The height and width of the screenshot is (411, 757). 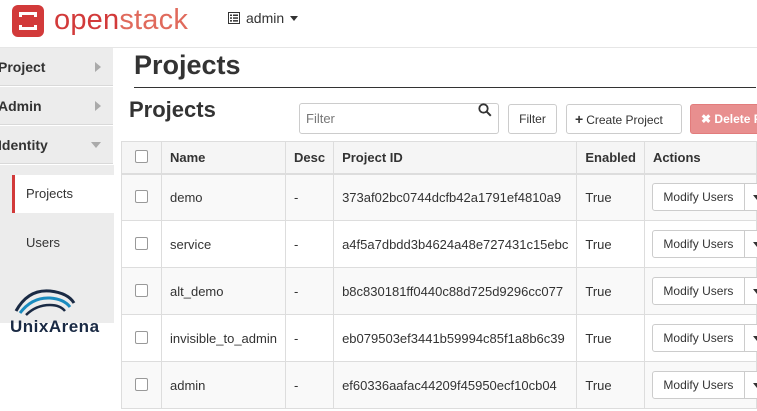 I want to click on create-project-button: + Create Project, so click(x=624, y=119).